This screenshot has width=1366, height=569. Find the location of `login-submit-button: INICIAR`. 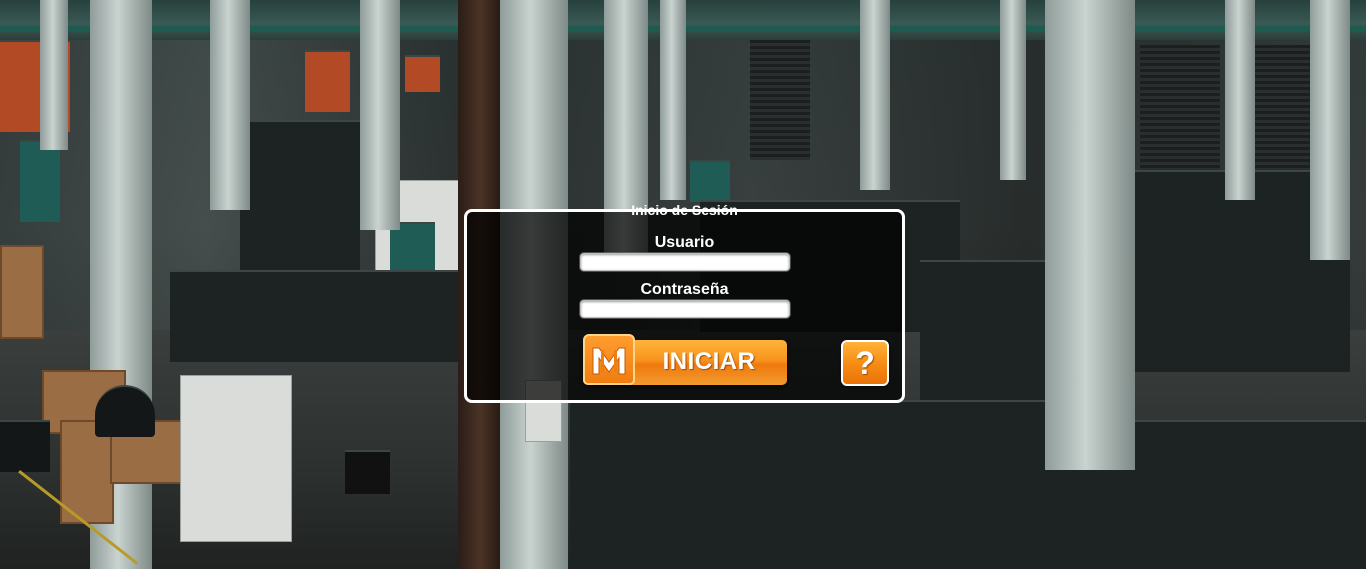

login-submit-button: INICIAR is located at coordinates (685, 360).